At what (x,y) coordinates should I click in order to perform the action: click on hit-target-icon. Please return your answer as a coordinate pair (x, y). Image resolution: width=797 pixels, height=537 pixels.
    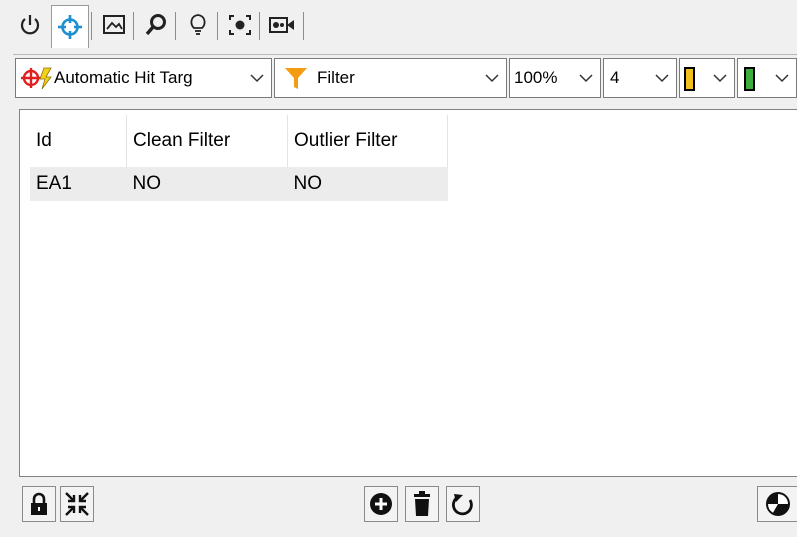
    Looking at the image, I should click on (36, 78).